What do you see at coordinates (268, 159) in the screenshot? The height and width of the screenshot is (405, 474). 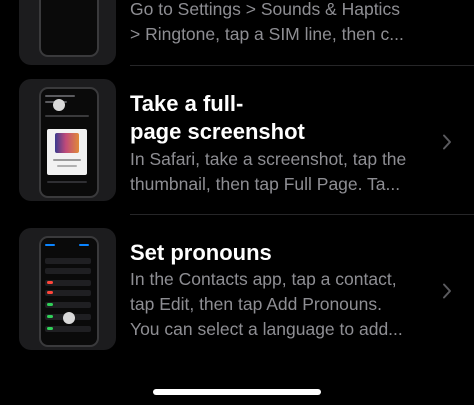 I see `tip-description-line: In Safari, take a screenshot, tap the` at bounding box center [268, 159].